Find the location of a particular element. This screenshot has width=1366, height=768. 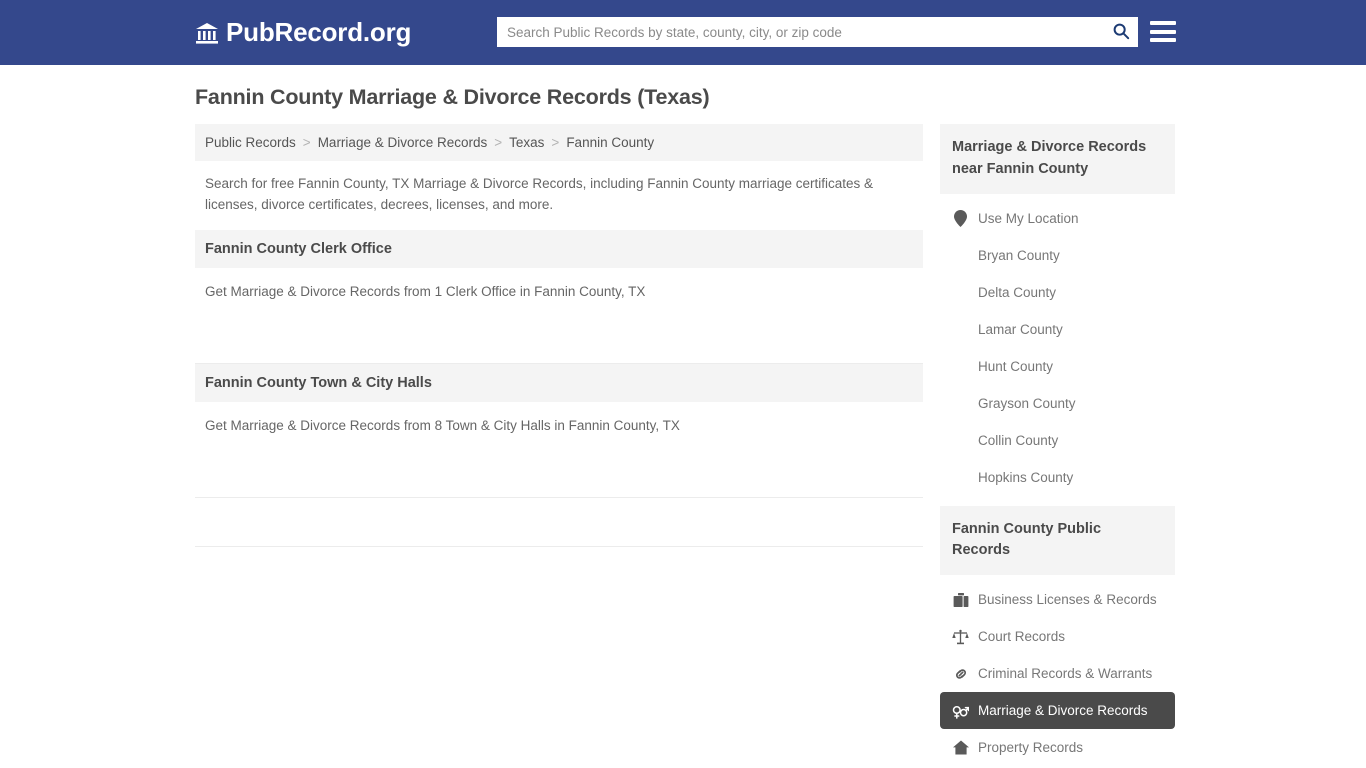

hamburger-menu-icon is located at coordinates (1163, 31).